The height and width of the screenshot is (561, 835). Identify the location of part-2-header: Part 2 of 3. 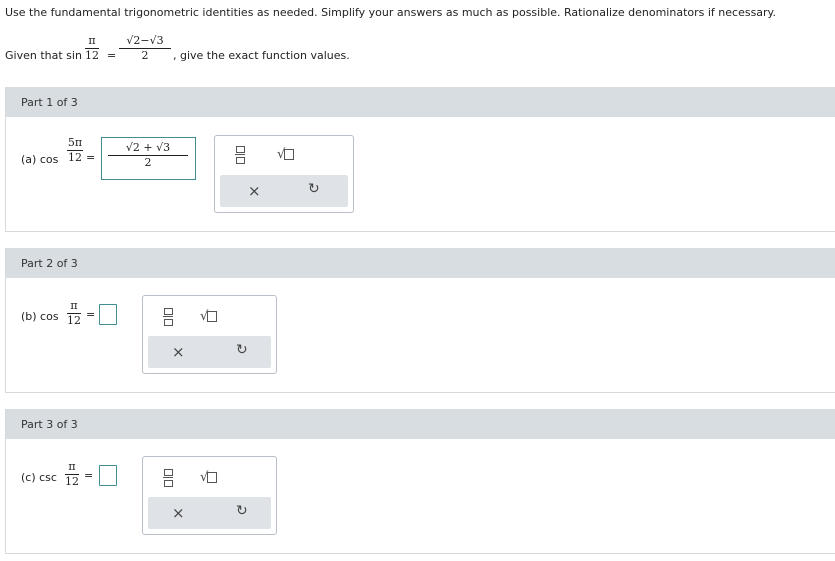
(420, 263).